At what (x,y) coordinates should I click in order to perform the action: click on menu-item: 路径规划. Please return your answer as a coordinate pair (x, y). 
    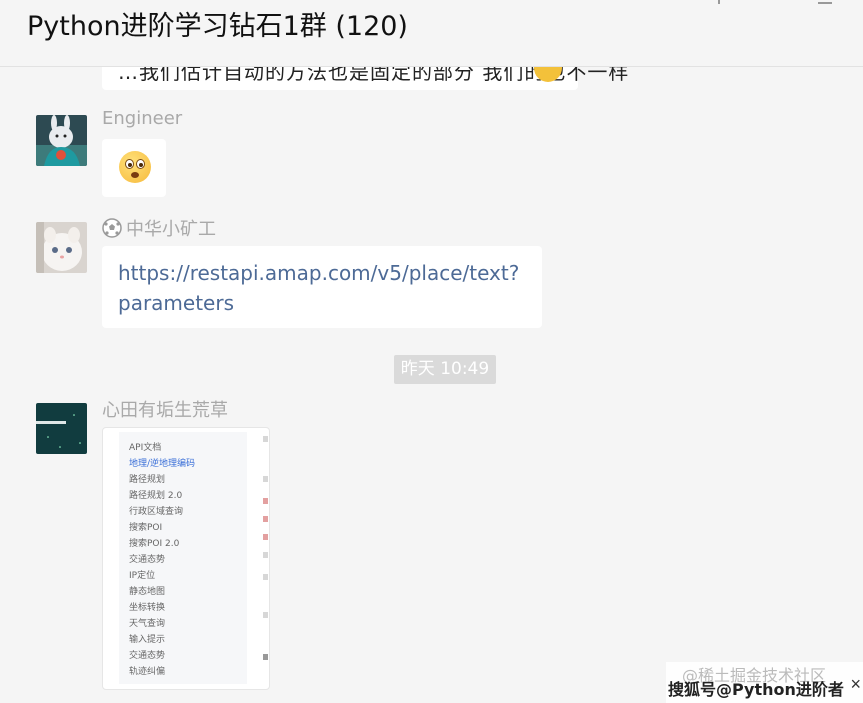
    Looking at the image, I should click on (147, 480).